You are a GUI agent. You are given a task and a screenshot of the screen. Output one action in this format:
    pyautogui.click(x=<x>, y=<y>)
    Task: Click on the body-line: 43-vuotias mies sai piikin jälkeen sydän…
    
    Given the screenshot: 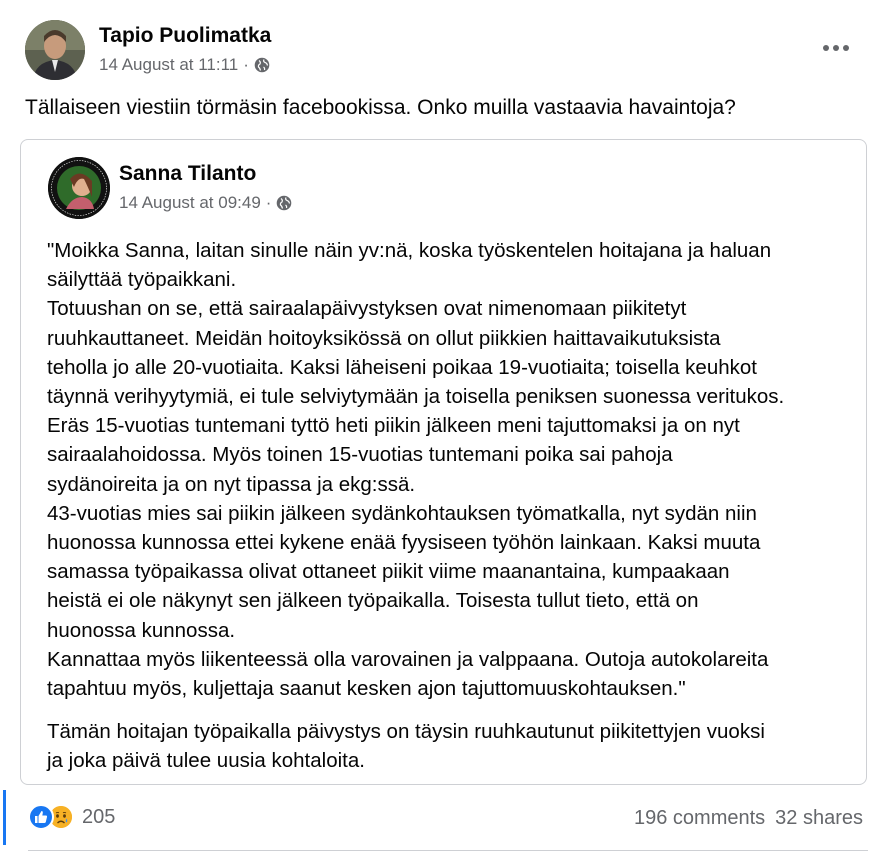 What is the action you would take?
    pyautogui.click(x=402, y=513)
    